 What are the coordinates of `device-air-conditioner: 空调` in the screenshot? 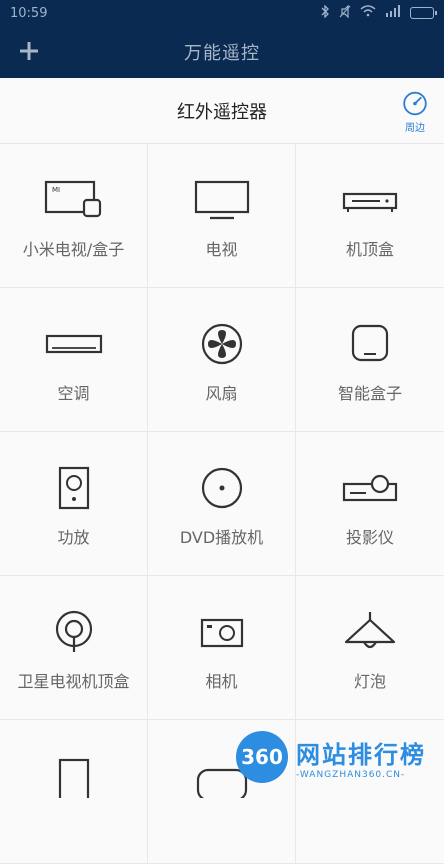 It's located at (74, 360).